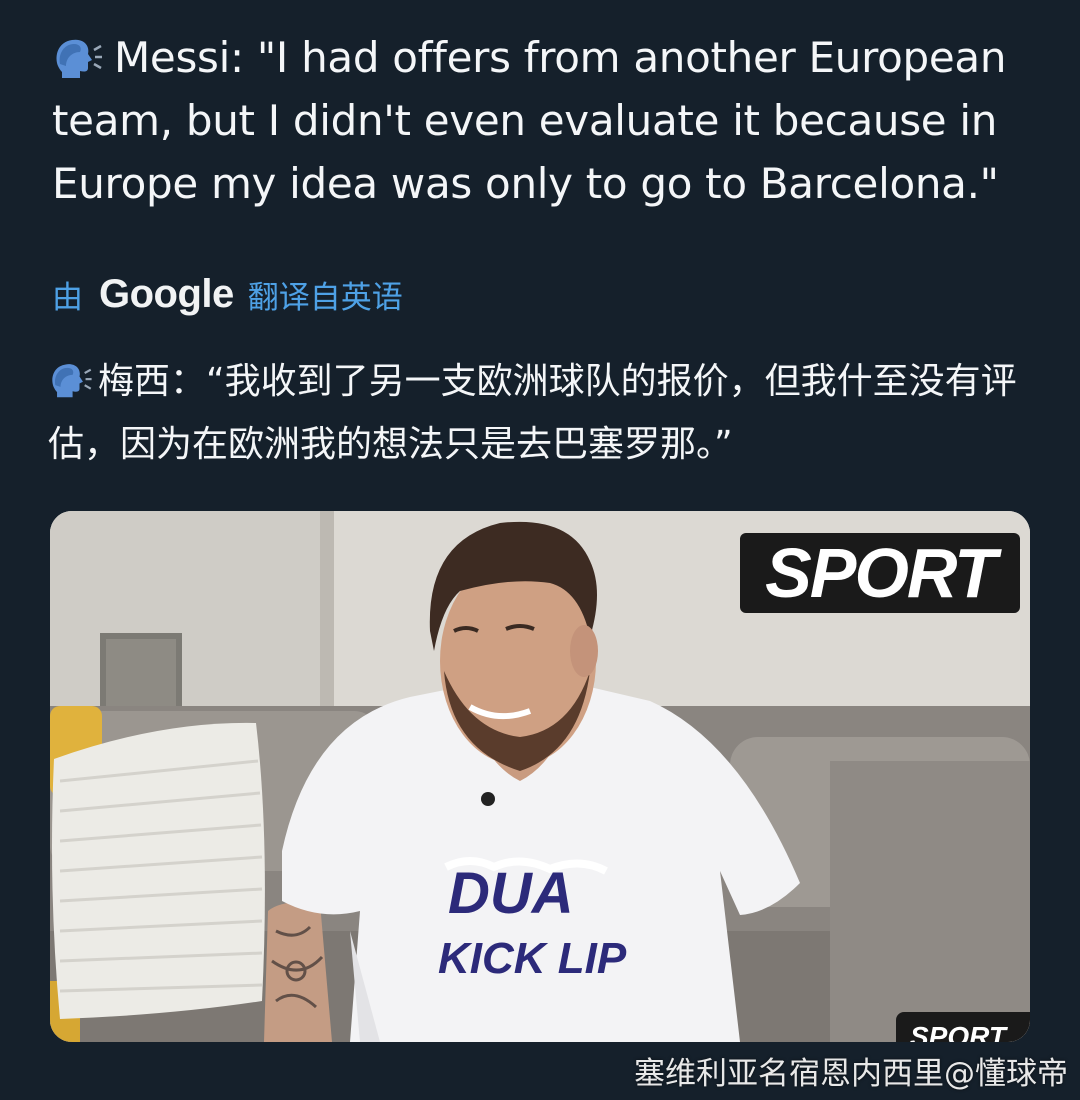 The image size is (1080, 1100). I want to click on translated-from-label: 翻译自英语, so click(325, 297).